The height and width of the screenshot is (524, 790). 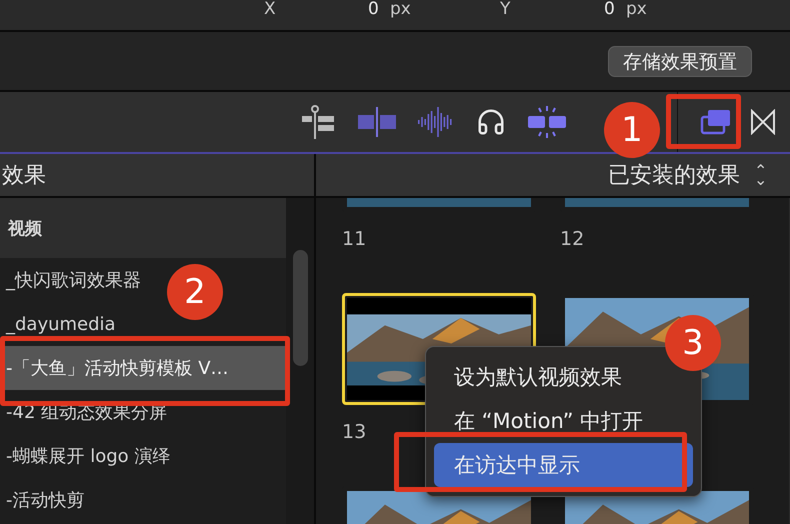 I want to click on section-header: 视频, so click(x=25, y=229).